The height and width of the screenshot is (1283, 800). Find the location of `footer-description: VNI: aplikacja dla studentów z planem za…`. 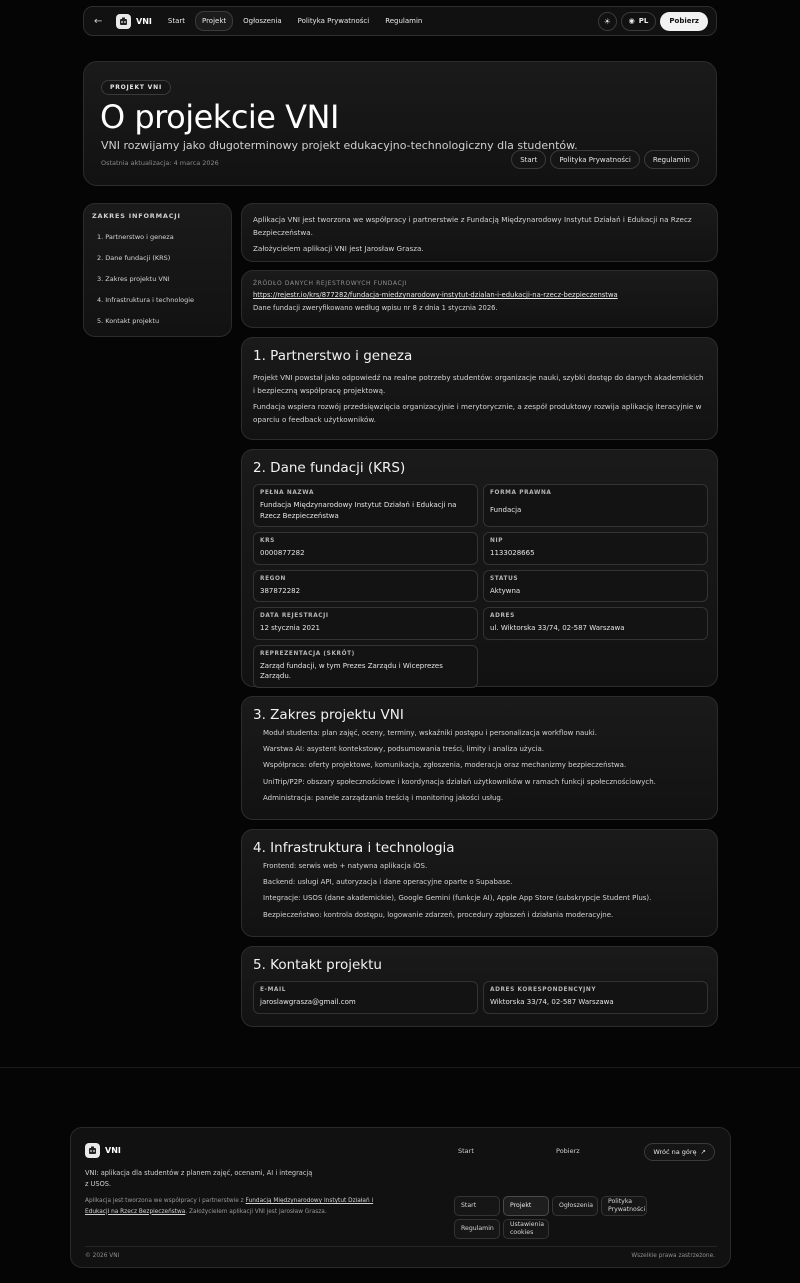

footer-description: VNI: aplikacja dla studentów z planem za… is located at coordinates (199, 1178).